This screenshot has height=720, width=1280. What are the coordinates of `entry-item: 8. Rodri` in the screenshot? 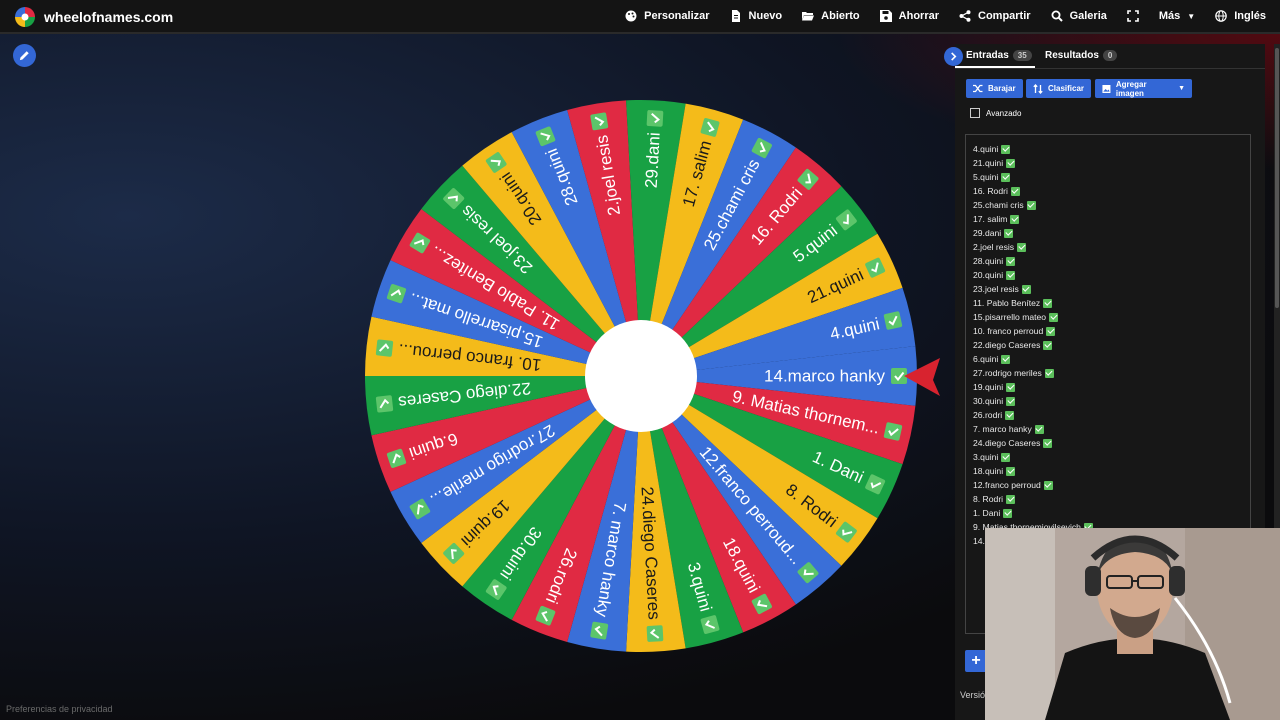 It's located at (1033, 499).